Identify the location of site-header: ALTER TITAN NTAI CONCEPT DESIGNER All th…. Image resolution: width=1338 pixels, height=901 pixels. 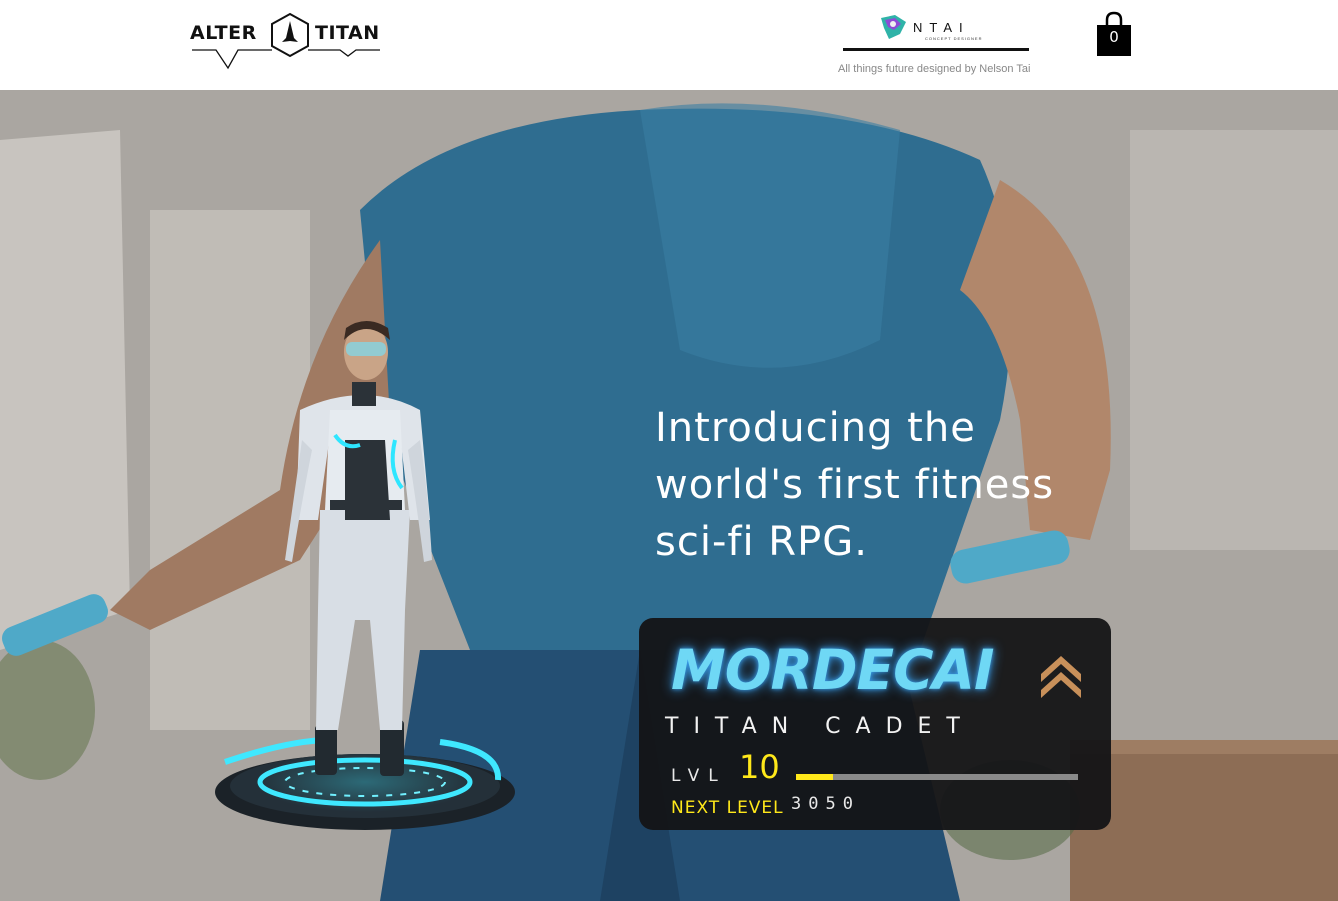
(669, 45).